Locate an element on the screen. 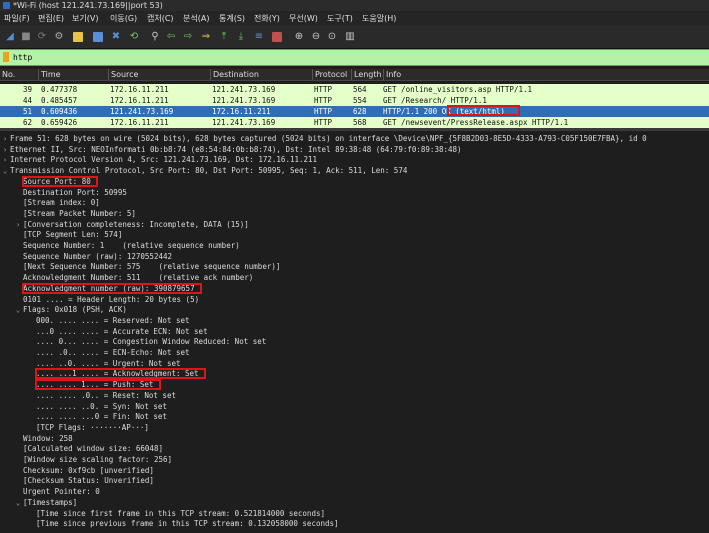 The width and height of the screenshot is (709, 533). detail-tree-item: Checksum: 0xf9cb [unverified] is located at coordinates (85, 470).